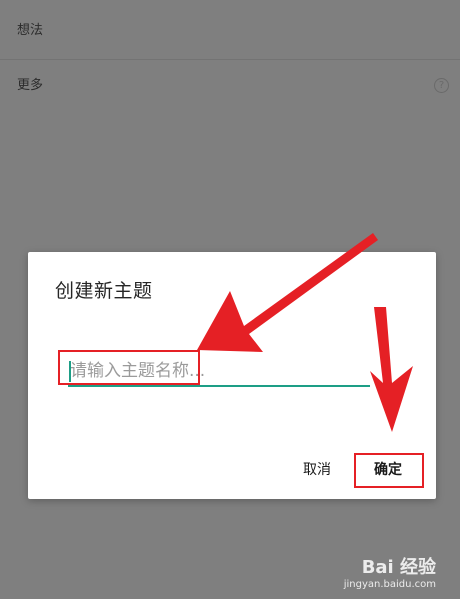 This screenshot has width=460, height=599. Describe the element at coordinates (230, 86) in the screenshot. I see `list-item-more: 更多 ?` at that location.